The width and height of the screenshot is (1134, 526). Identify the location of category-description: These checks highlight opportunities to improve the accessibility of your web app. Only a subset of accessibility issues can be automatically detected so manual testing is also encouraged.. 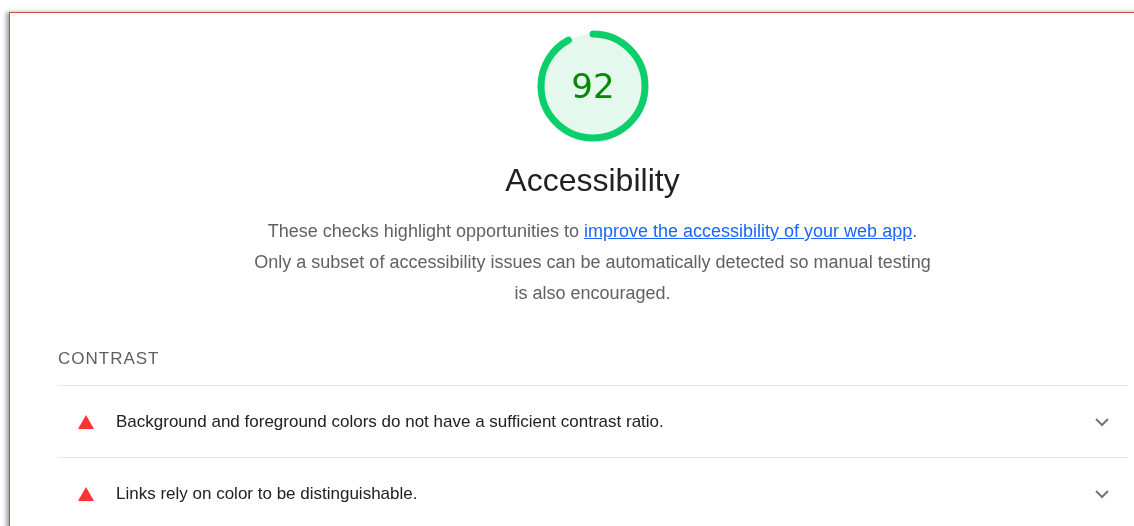
(592, 262).